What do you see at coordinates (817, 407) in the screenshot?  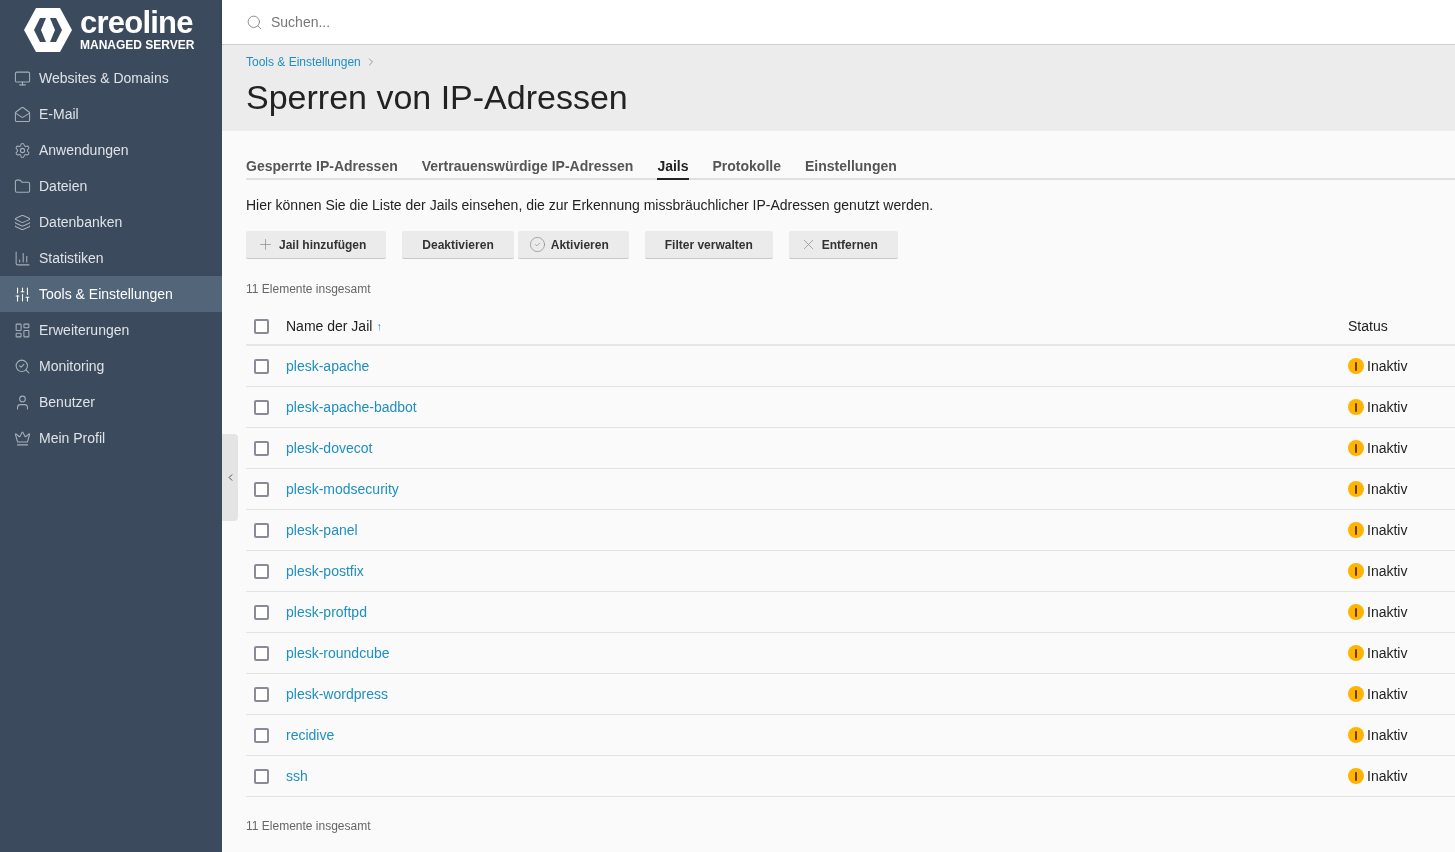 I see `jail-link: plesk-apache-badbot` at bounding box center [817, 407].